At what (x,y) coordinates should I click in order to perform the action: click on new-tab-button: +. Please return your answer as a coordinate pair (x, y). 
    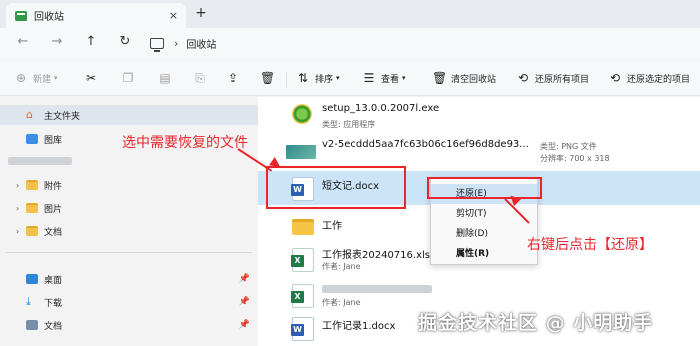
    Looking at the image, I should click on (201, 13).